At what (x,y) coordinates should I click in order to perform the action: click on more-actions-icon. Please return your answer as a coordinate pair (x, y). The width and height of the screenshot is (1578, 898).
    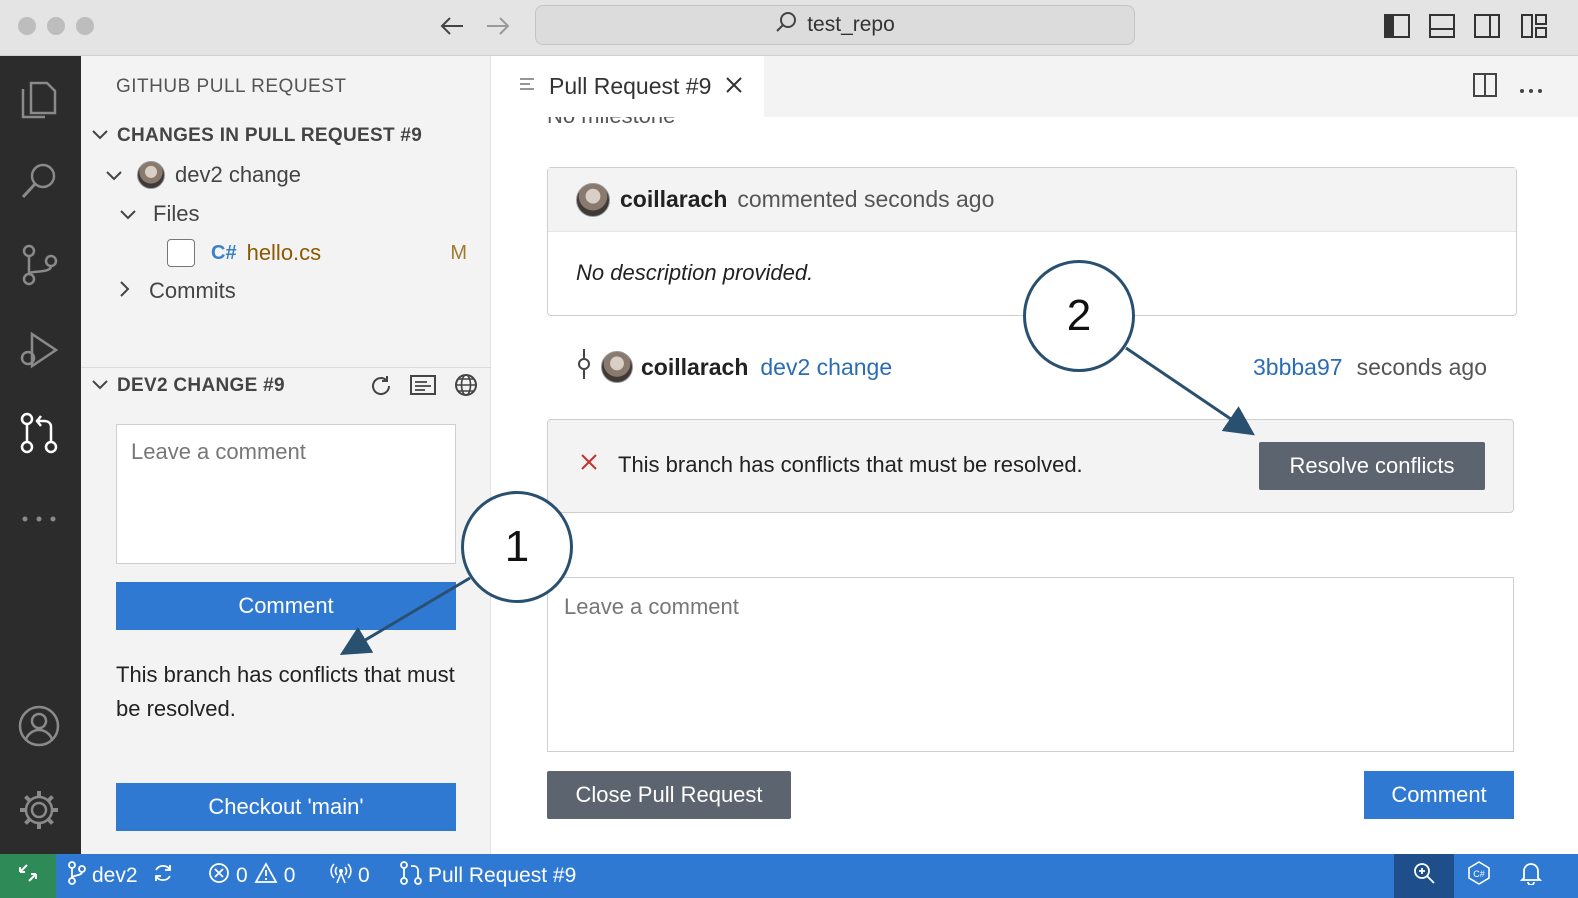
    Looking at the image, I should click on (1531, 91).